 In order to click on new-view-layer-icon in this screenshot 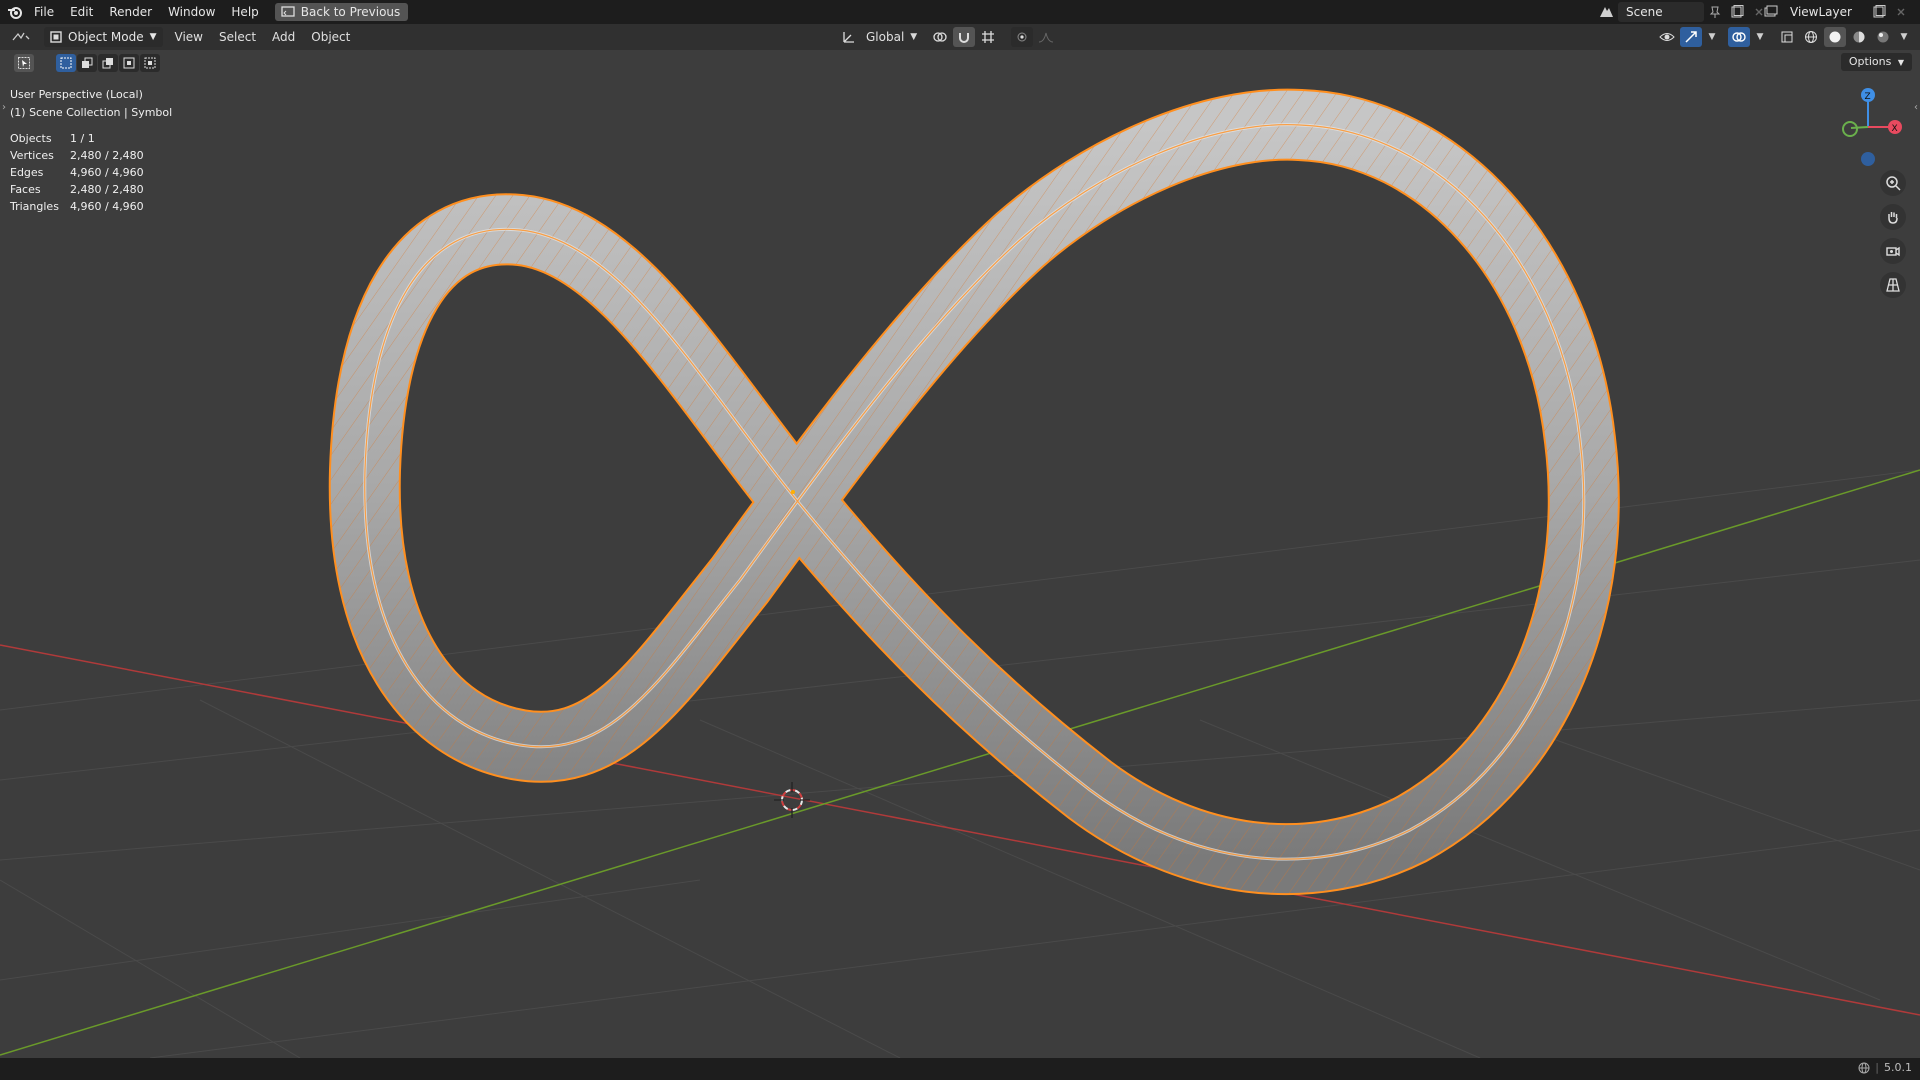, I will do `click(1879, 12)`.